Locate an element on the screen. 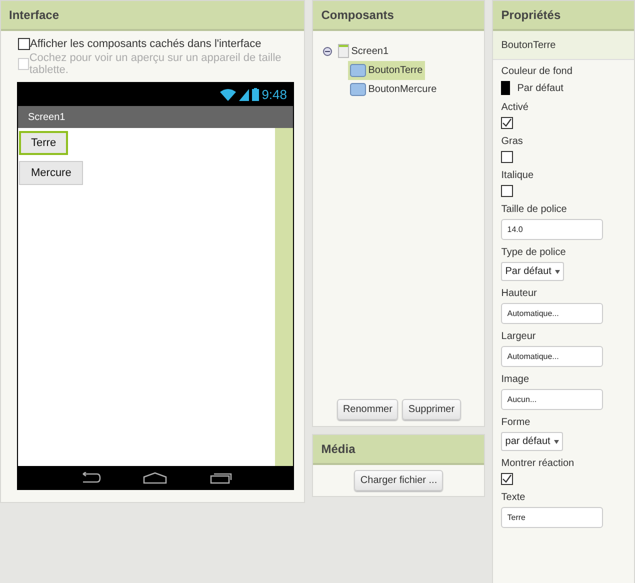  panel-title: Média is located at coordinates (398, 450).